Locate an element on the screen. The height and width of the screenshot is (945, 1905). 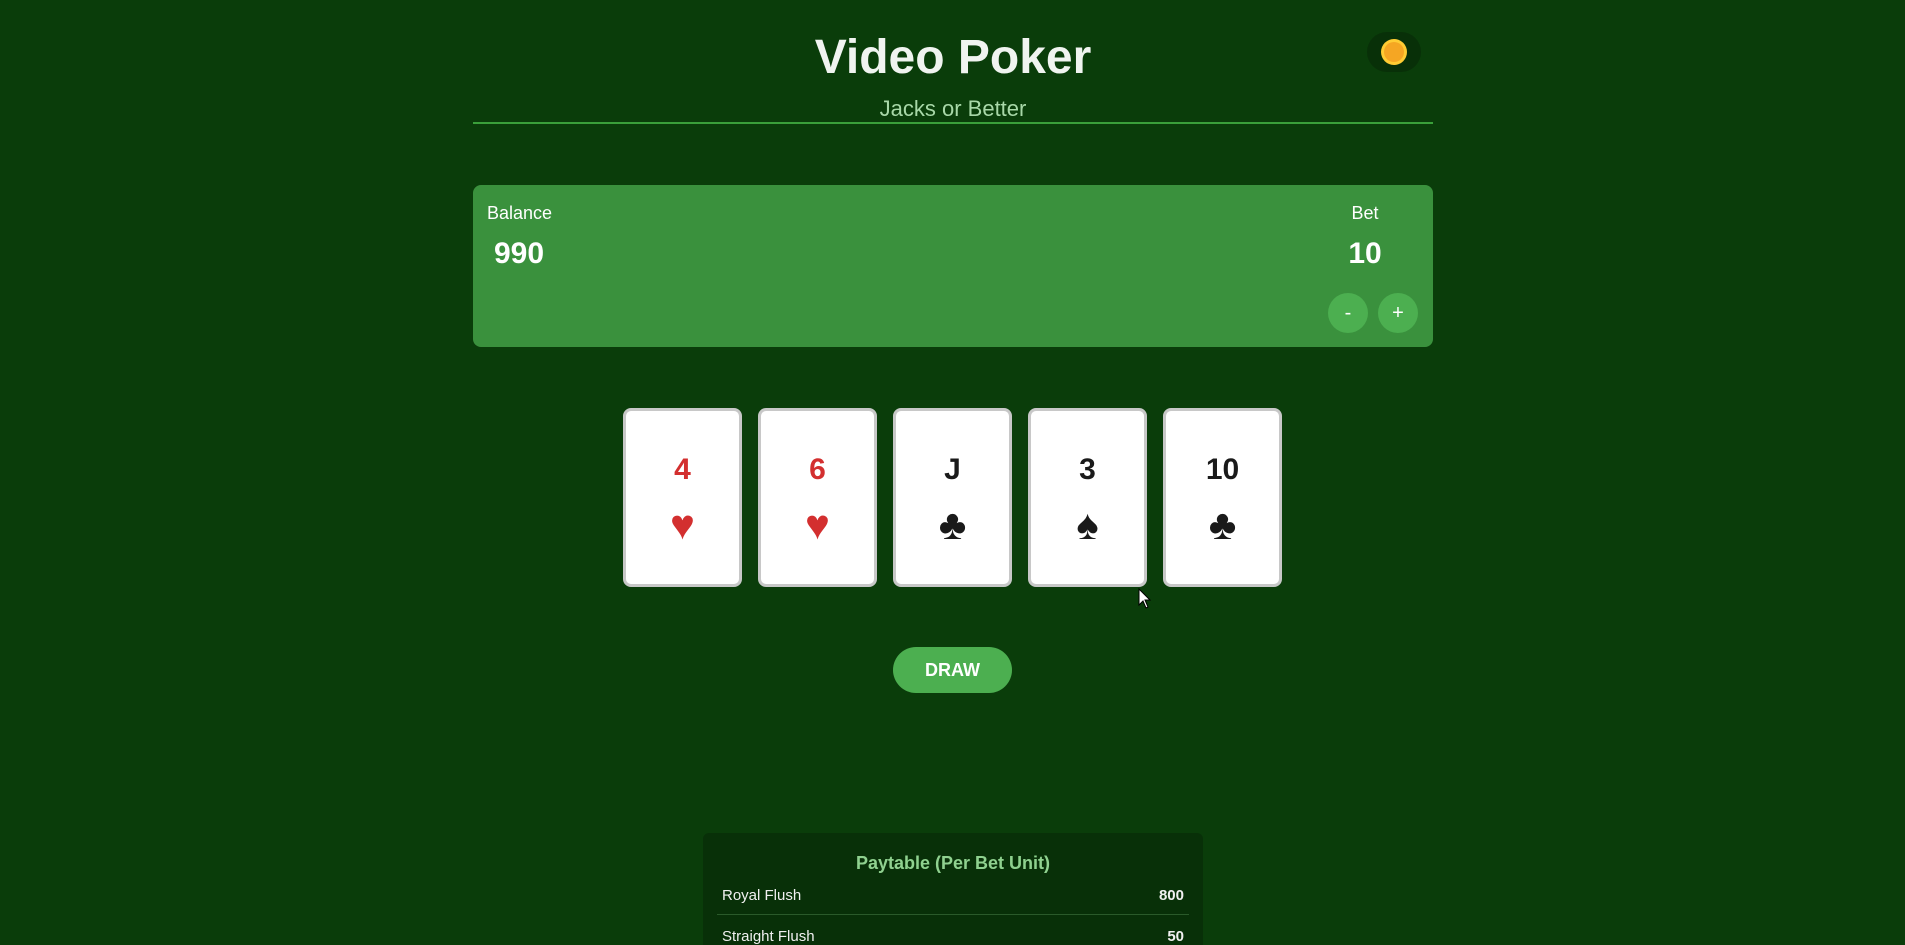
hand-payout: 50 is located at coordinates (1175, 936).